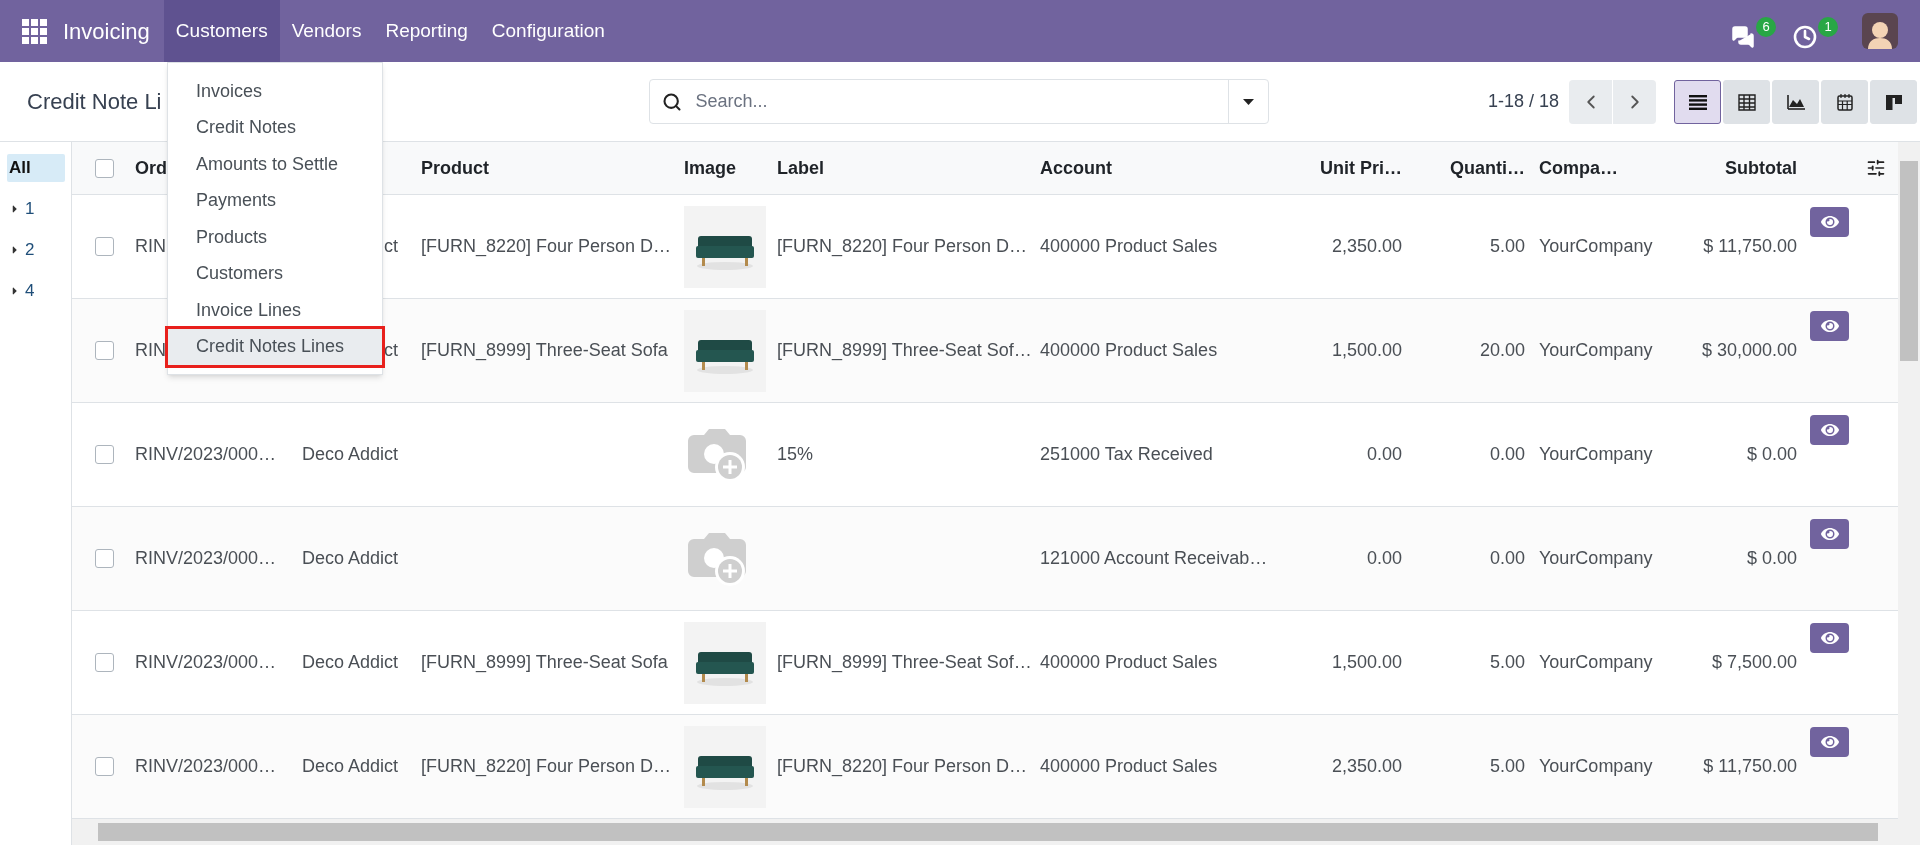 The height and width of the screenshot is (845, 1920). What do you see at coordinates (275, 164) in the screenshot?
I see `dropdown-menu-item: Amounts to Settle` at bounding box center [275, 164].